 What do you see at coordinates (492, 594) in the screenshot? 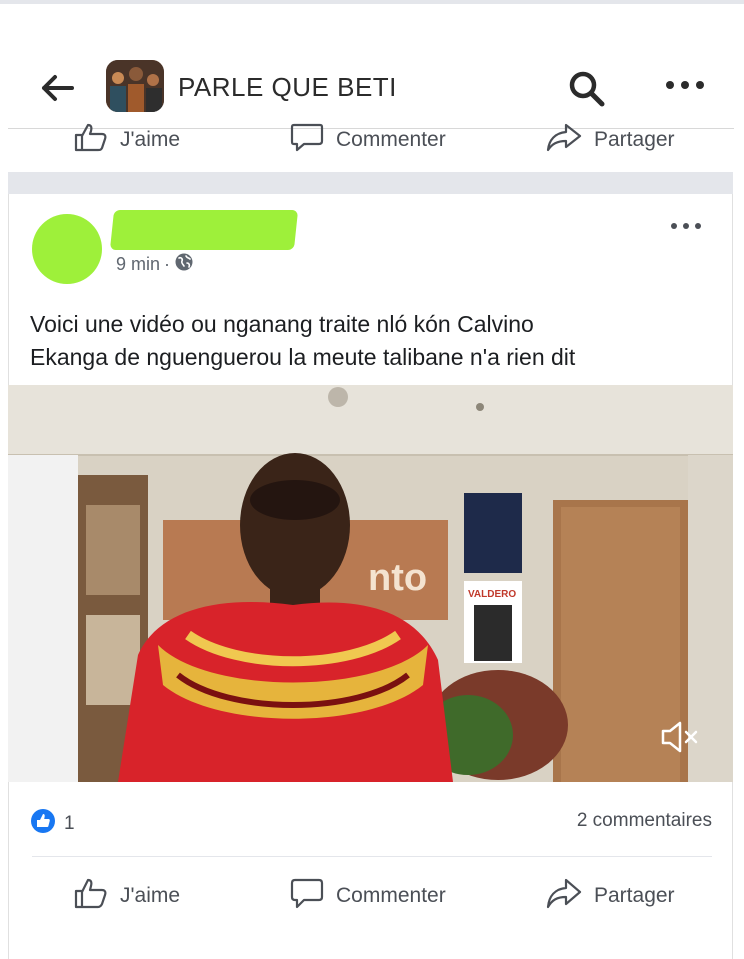
I see `poster-text: VALDERO` at bounding box center [492, 594].